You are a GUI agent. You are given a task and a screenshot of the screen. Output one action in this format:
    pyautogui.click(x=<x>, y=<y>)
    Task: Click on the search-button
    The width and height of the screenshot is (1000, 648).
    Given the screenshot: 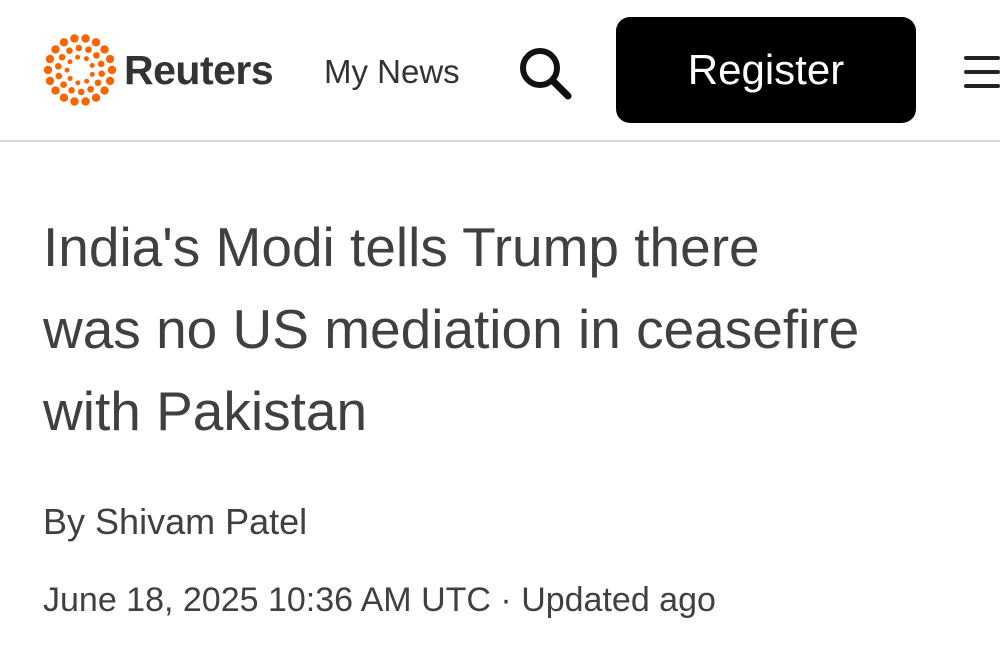 What is the action you would take?
    pyautogui.click(x=544, y=72)
    